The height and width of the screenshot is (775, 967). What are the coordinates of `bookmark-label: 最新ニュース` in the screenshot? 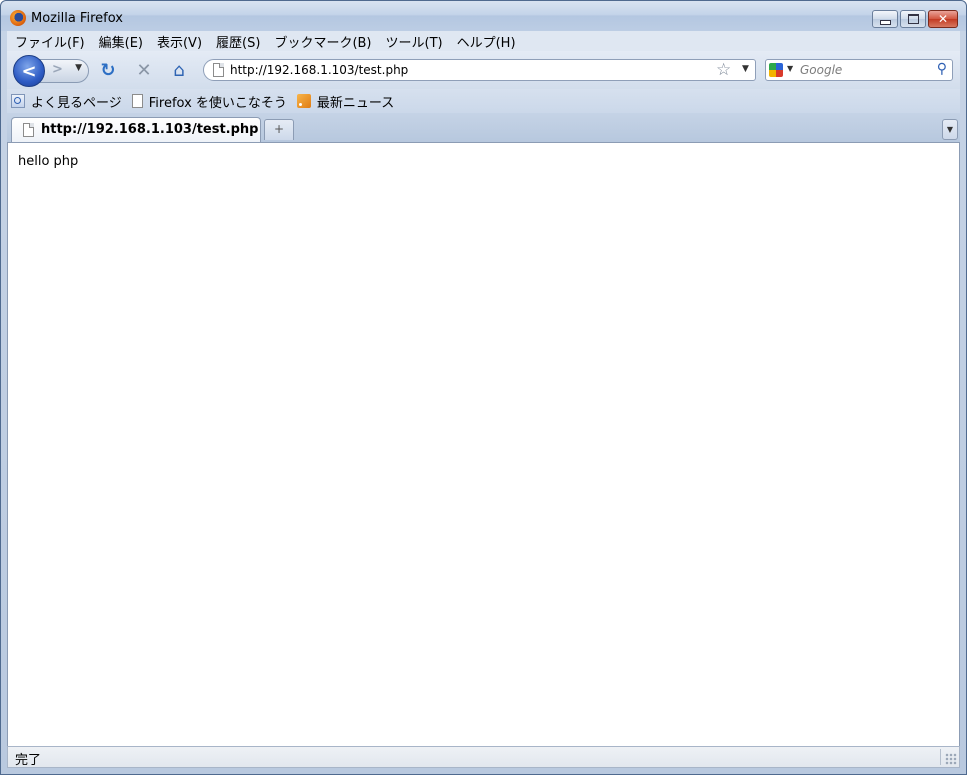 It's located at (355, 103).